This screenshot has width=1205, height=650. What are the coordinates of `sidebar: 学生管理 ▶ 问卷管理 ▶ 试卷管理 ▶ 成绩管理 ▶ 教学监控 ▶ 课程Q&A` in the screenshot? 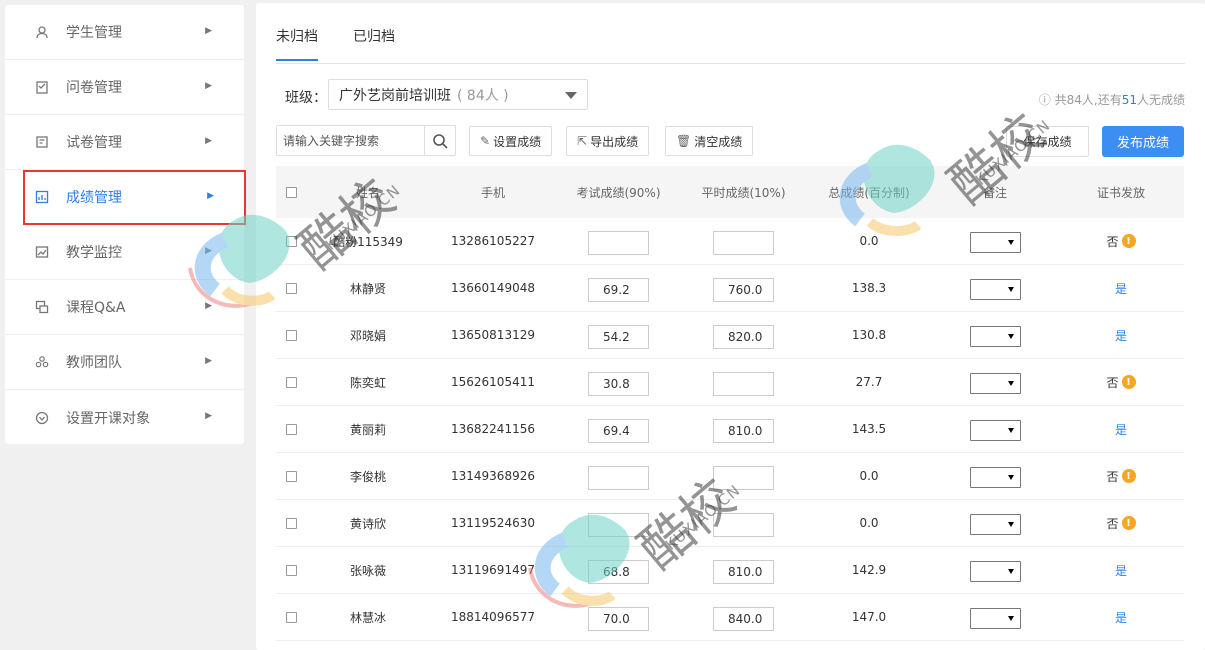 It's located at (125, 225).